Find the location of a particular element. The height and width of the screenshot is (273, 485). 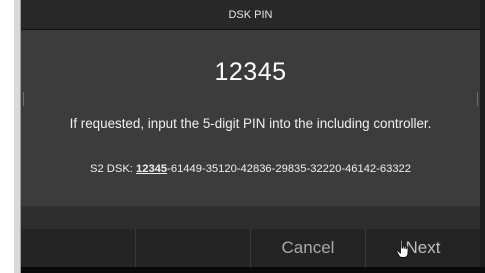

dsk-key-highlight: 12345 is located at coordinates (152, 169).